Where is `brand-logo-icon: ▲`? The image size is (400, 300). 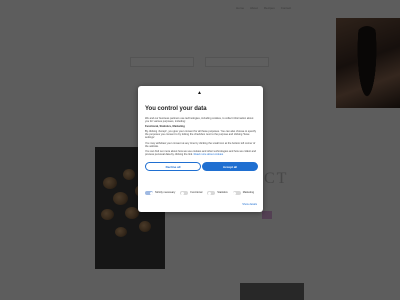
brand-logo-icon: ▲ is located at coordinates (199, 93).